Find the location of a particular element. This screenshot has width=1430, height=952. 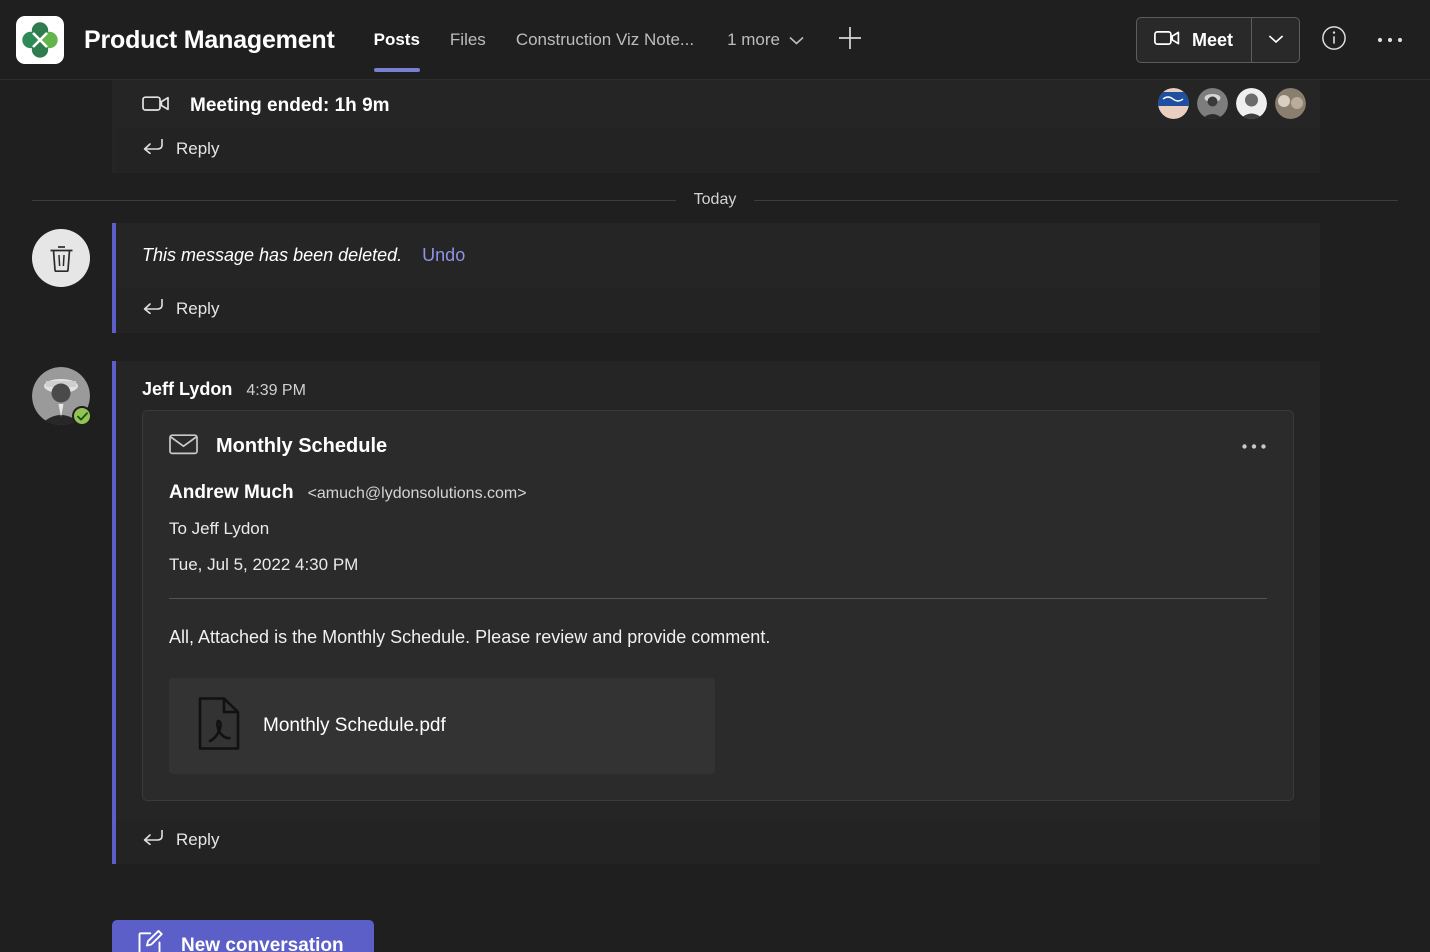

meet-button: Meet is located at coordinates (1194, 40).